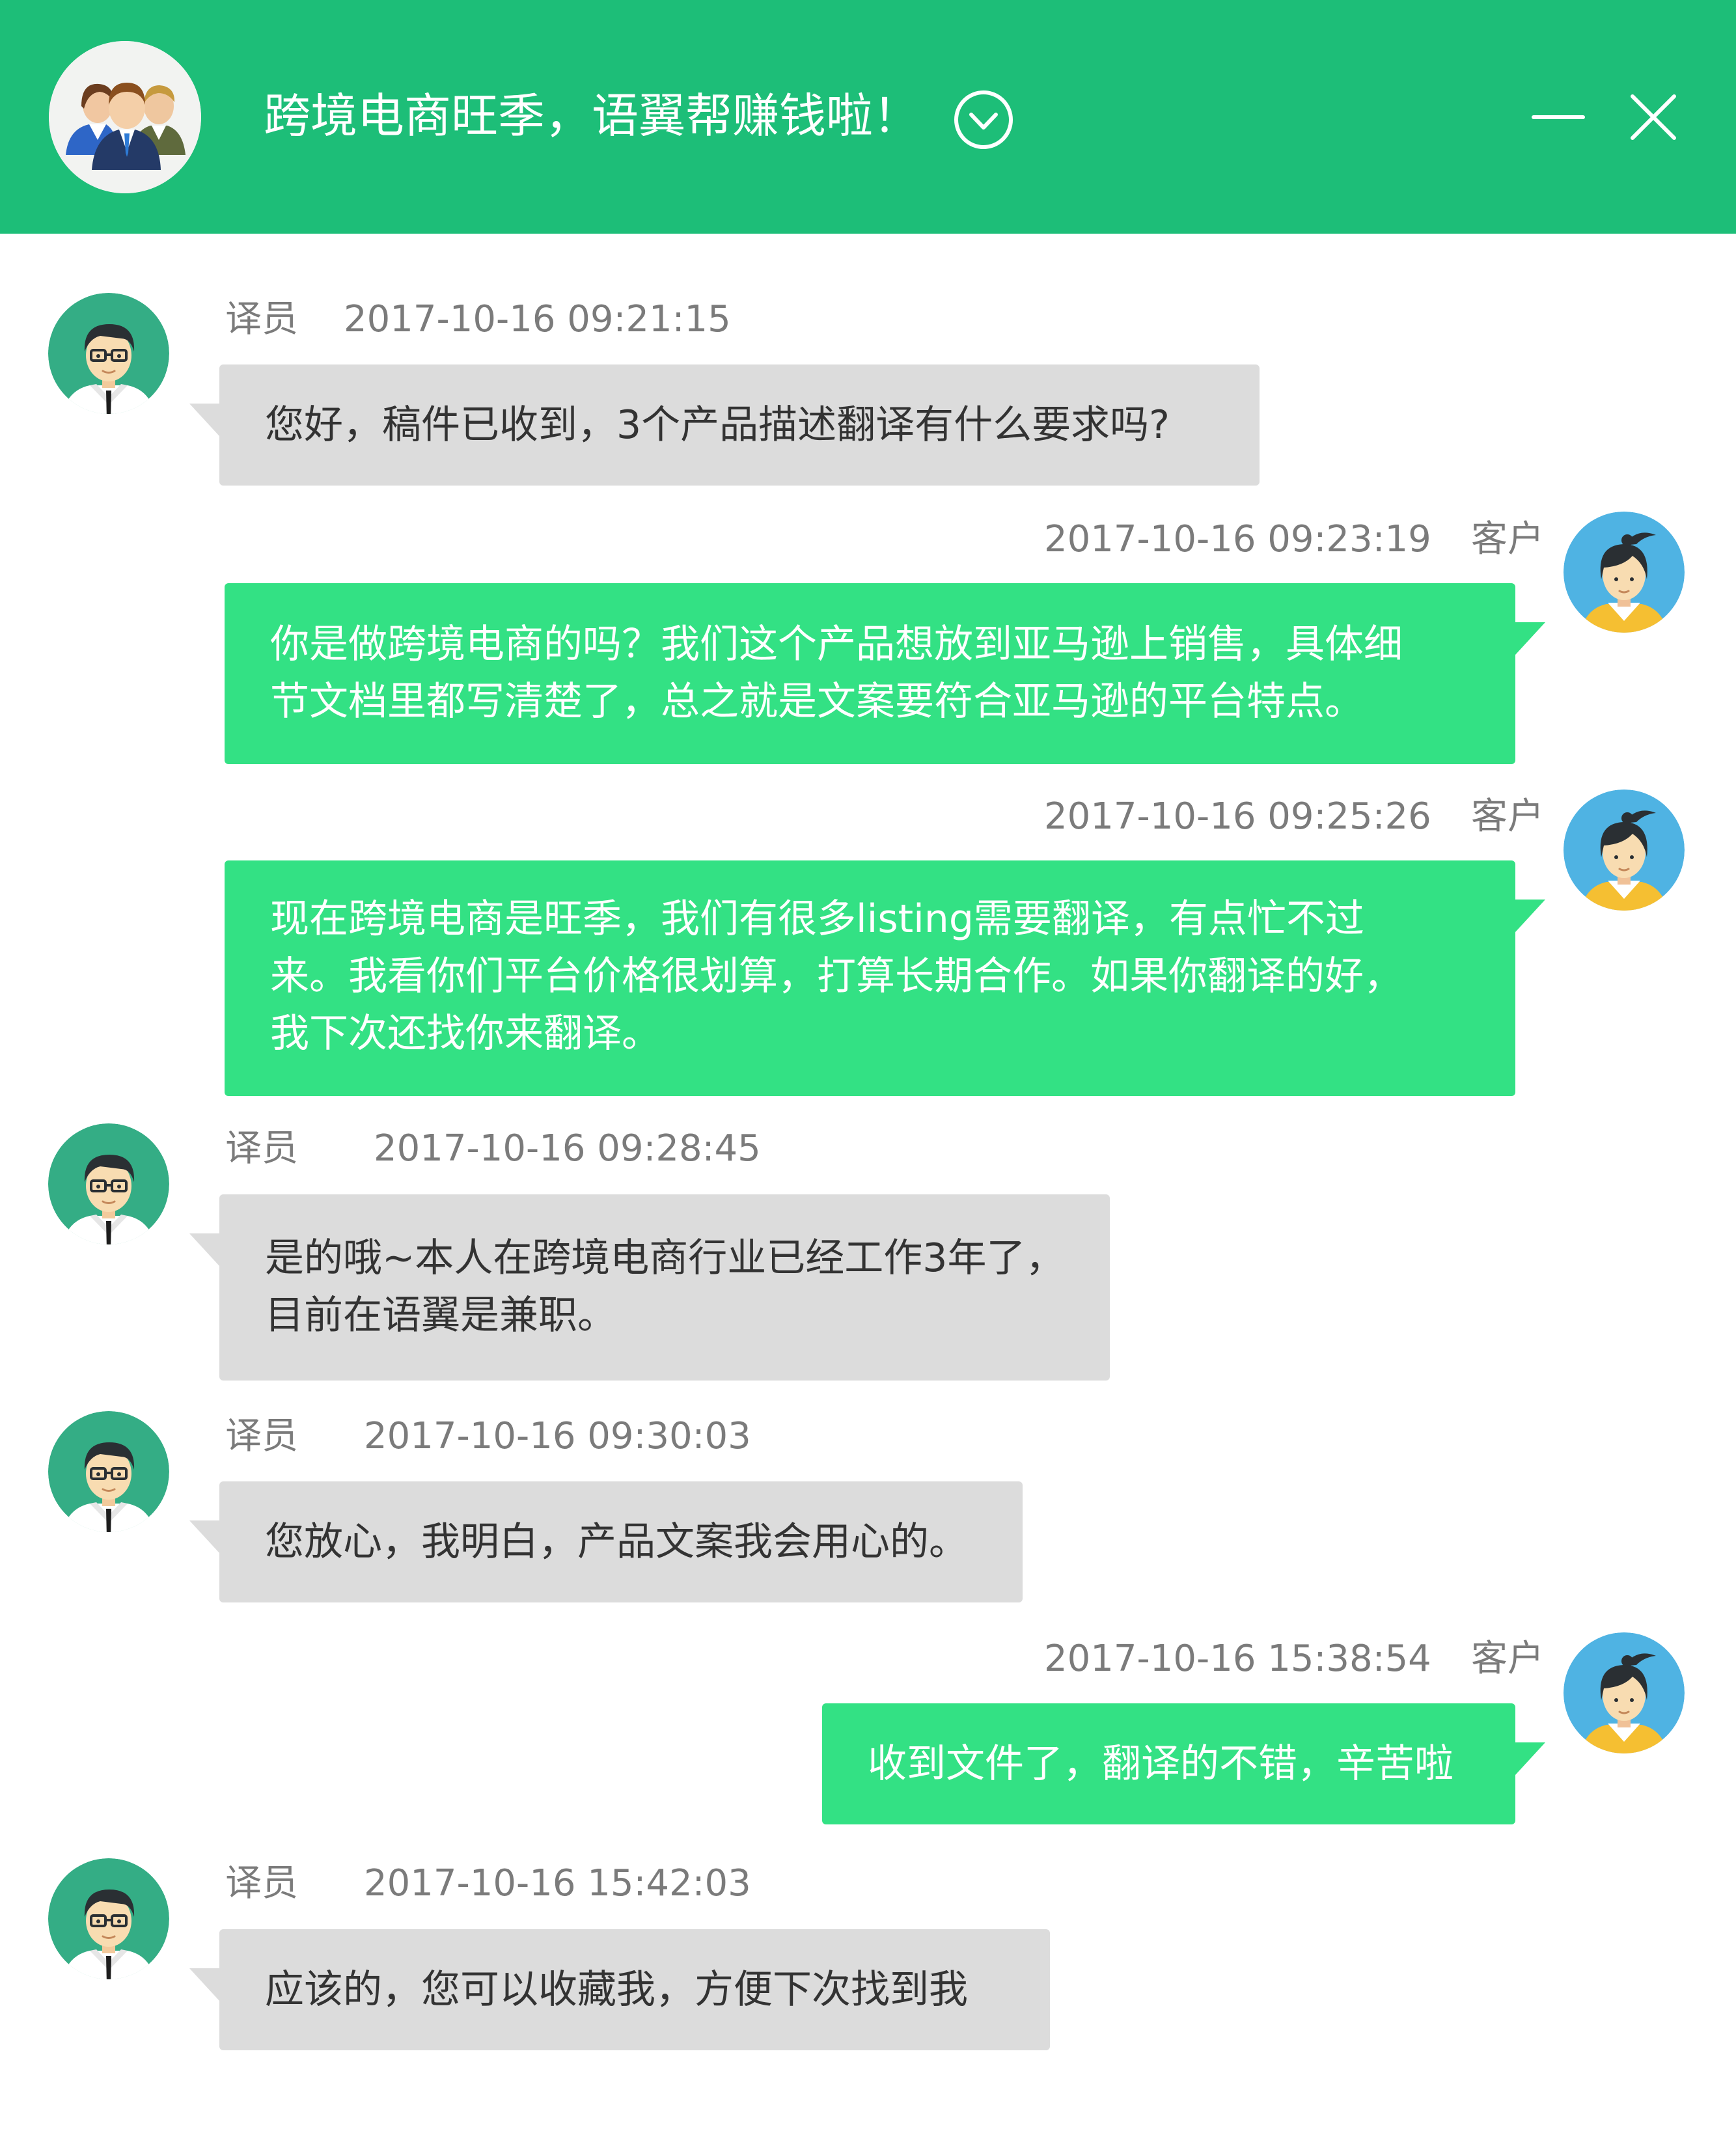  What do you see at coordinates (665, 1258) in the screenshot?
I see `message-text-line: 是的哦~本人在跨境电商行业已经工作3年了，` at bounding box center [665, 1258].